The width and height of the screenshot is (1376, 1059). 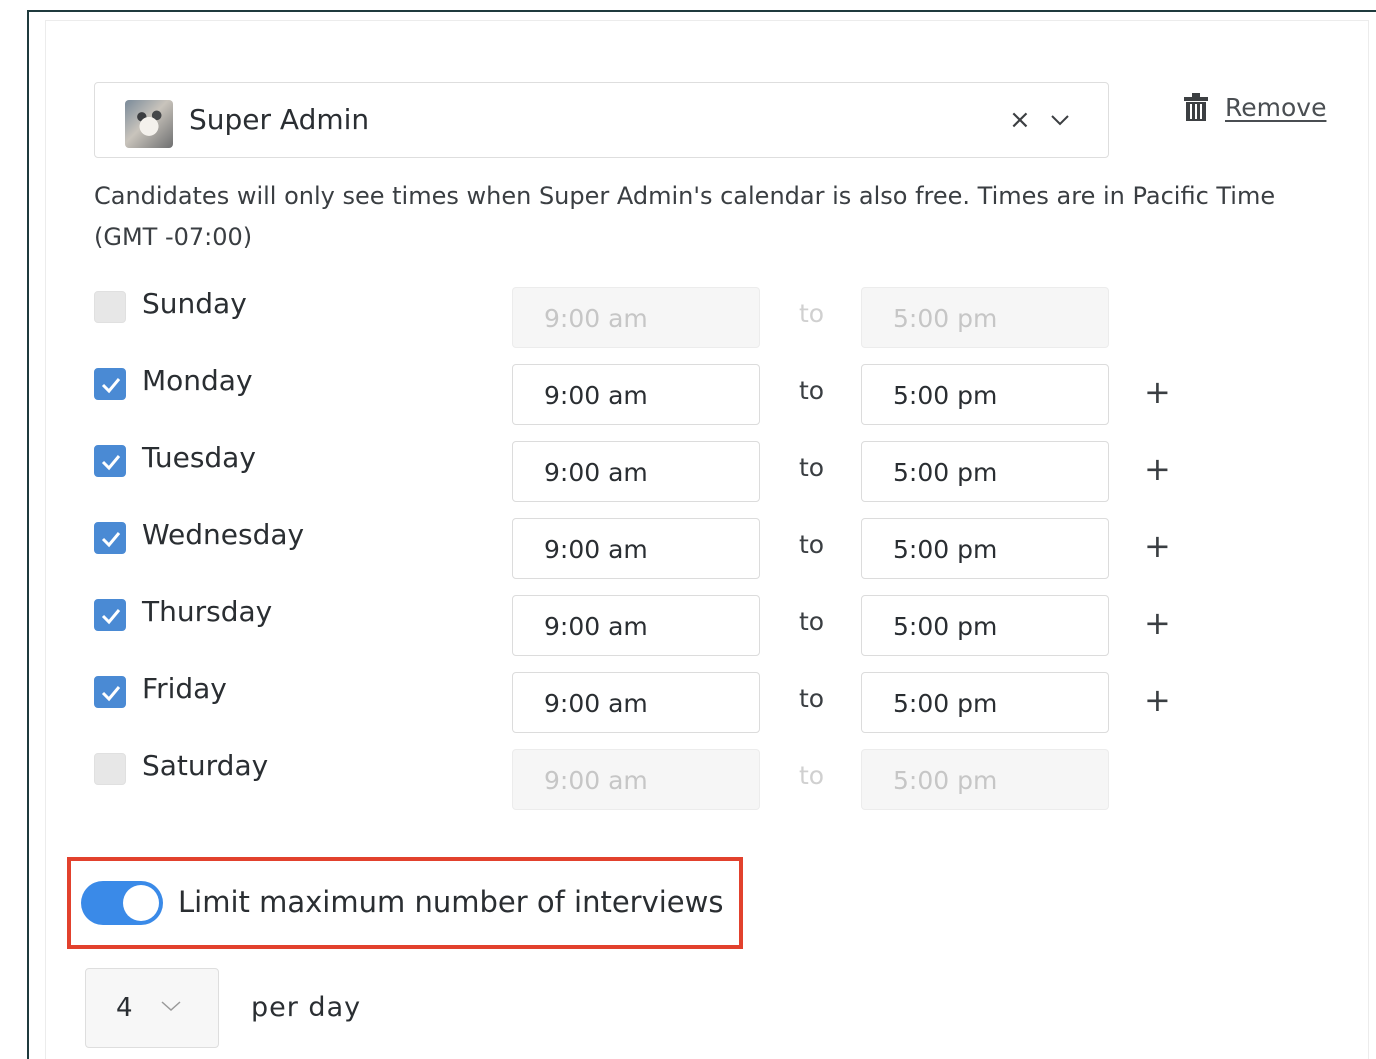 I want to click on toggle-knob, so click(x=141, y=903).